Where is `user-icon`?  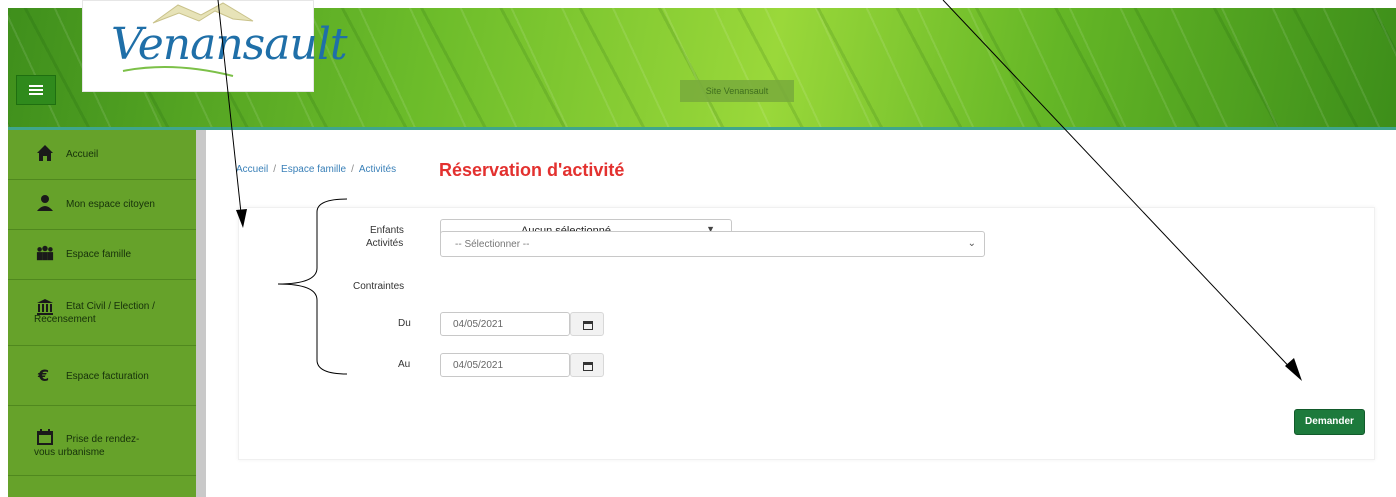 user-icon is located at coordinates (45, 203).